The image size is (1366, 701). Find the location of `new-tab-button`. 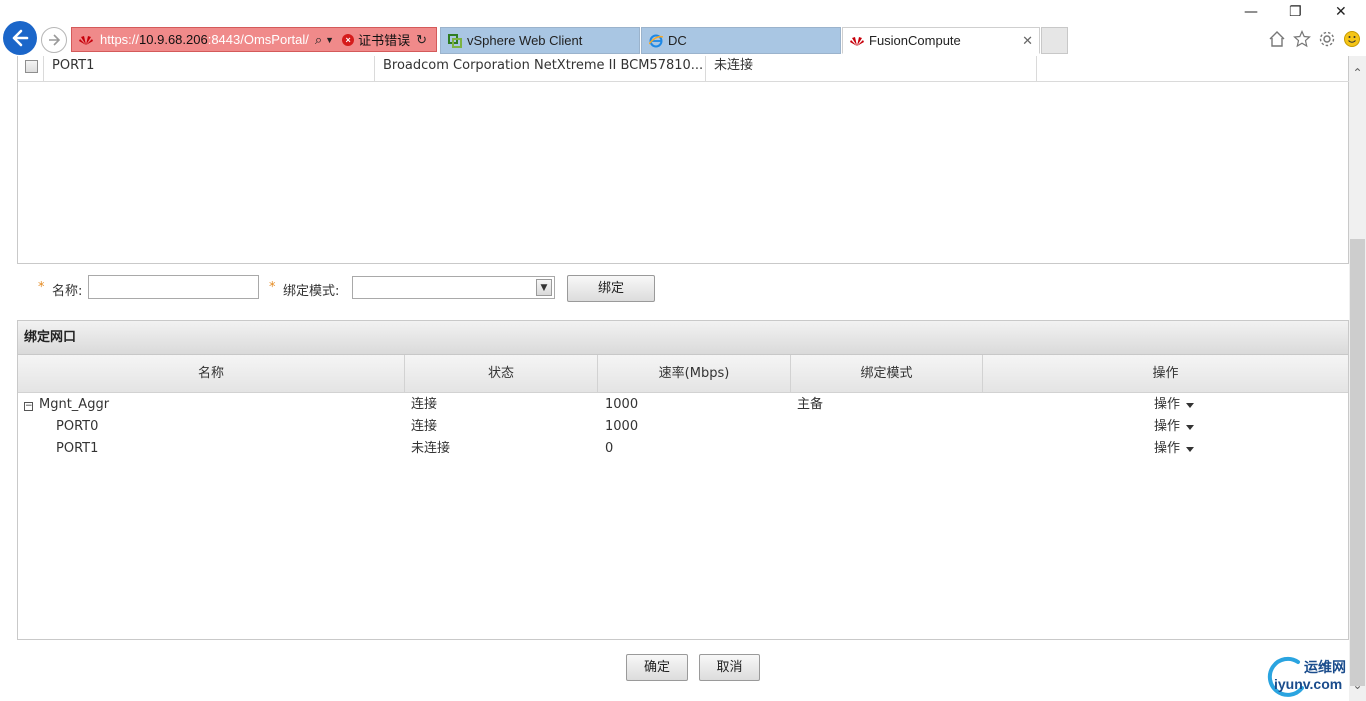

new-tab-button is located at coordinates (1054, 40).